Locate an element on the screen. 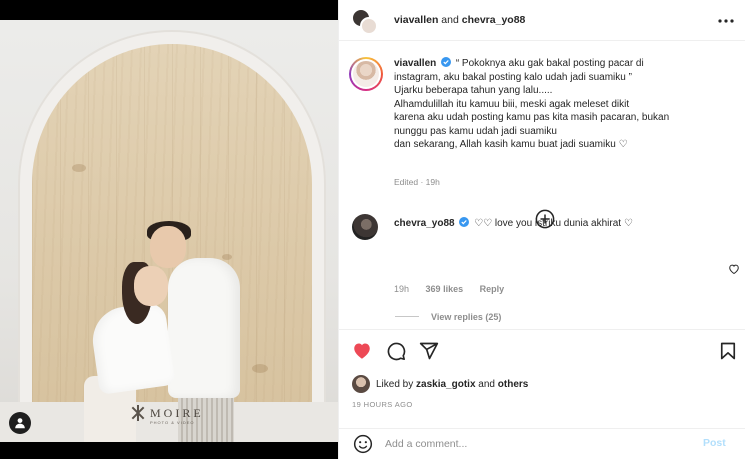 This screenshot has width=745, height=459. watermark-name: MOIRE is located at coordinates (177, 412).